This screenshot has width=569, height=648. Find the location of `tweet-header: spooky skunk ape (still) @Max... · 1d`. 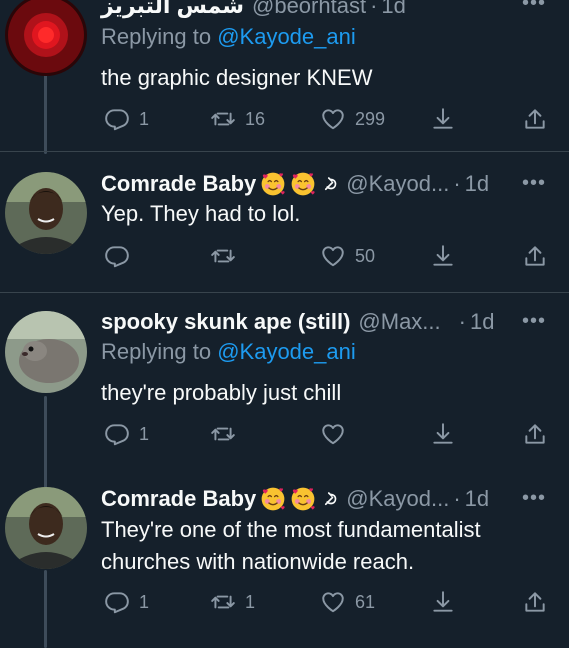

tweet-header: spooky skunk ape (still) @Max... · 1d is located at coordinates (297, 322).